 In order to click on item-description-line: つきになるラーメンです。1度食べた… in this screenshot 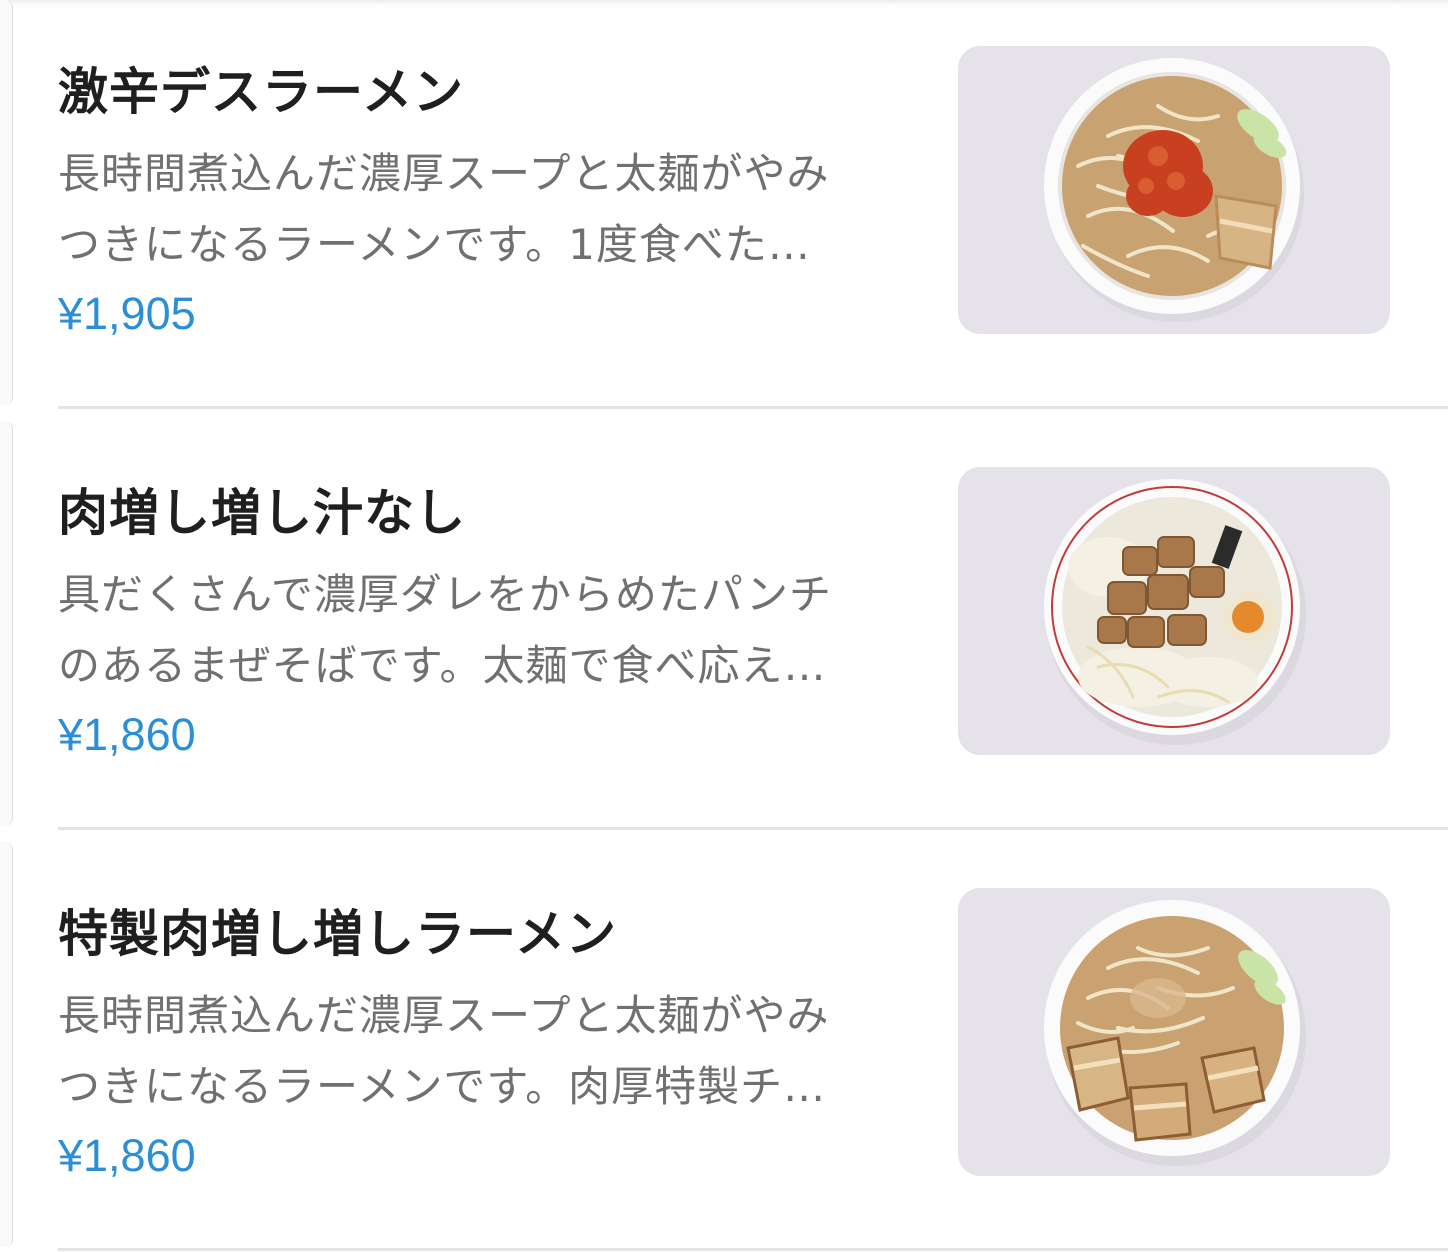, I will do `click(434, 244)`.